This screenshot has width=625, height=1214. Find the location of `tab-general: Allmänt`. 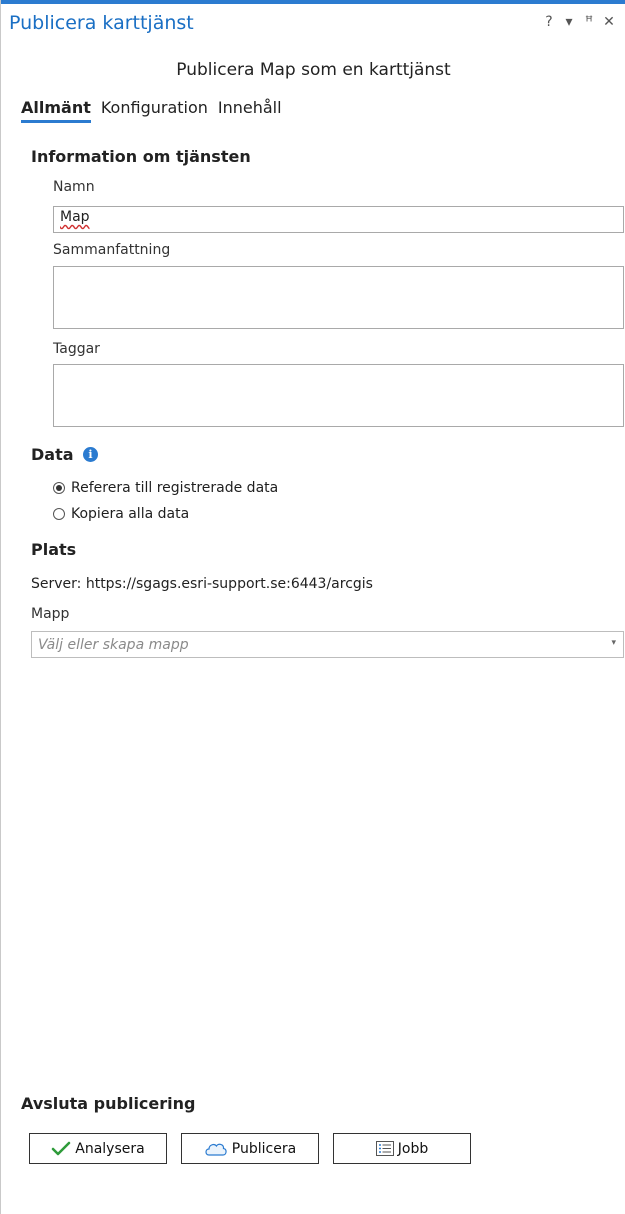

tab-general: Allmänt is located at coordinates (56, 110).